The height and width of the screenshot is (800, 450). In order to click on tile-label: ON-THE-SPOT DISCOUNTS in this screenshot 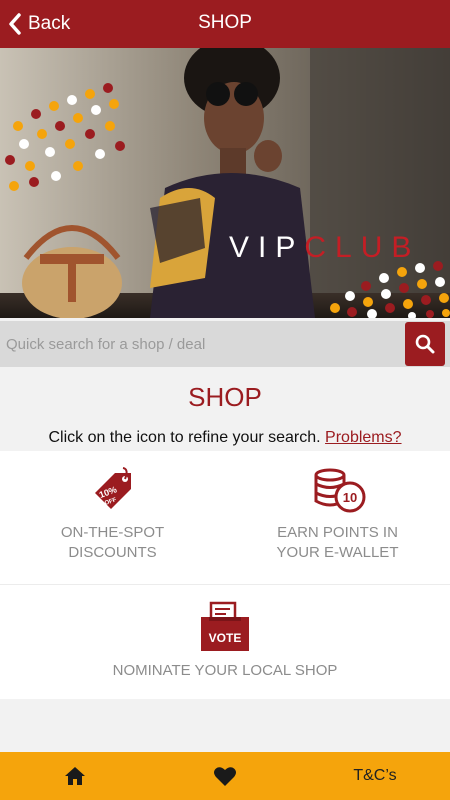, I will do `click(112, 543)`.